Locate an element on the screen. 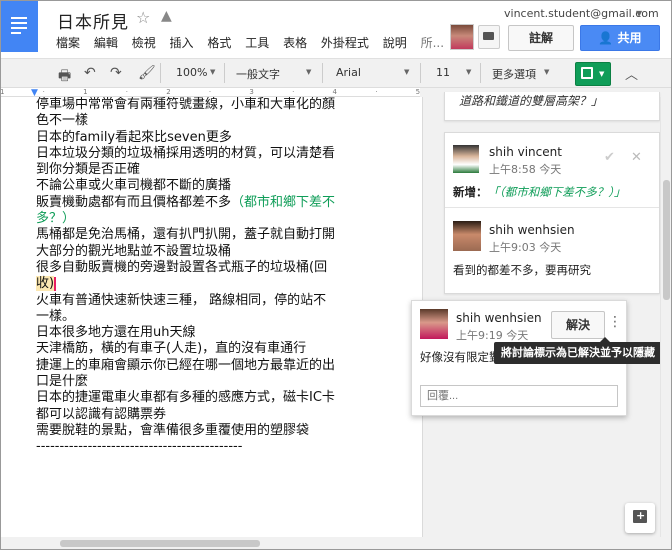 The image size is (672, 550). comment-time: 上午9:03 今天 is located at coordinates (525, 247).